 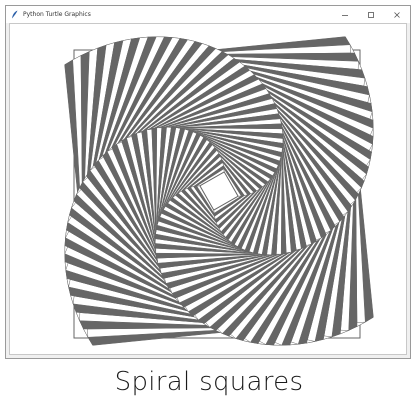 I want to click on title-bar: Python Turtle Graphics, so click(x=208, y=14).